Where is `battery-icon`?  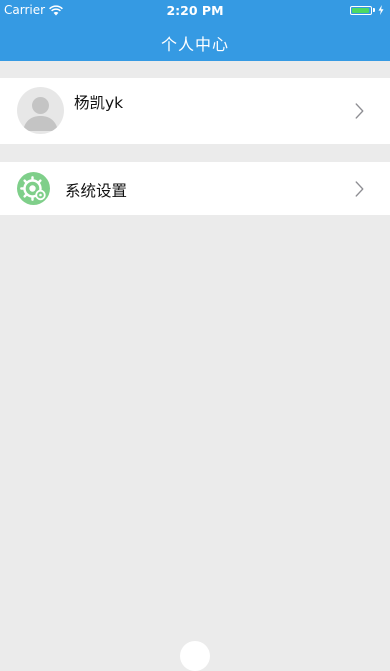 battery-icon is located at coordinates (361, 10).